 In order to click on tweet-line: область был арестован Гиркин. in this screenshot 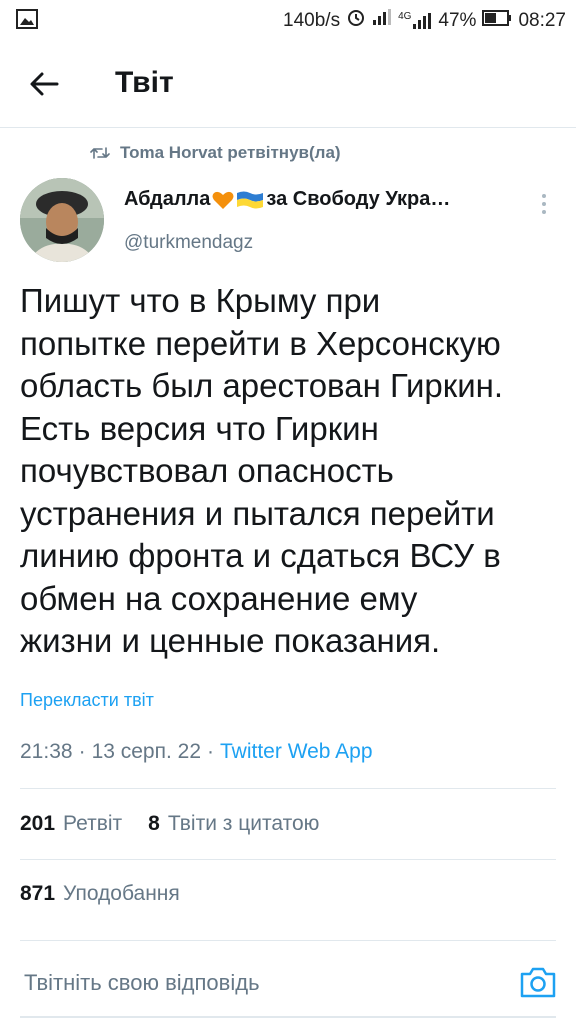, I will do `click(262, 385)`.